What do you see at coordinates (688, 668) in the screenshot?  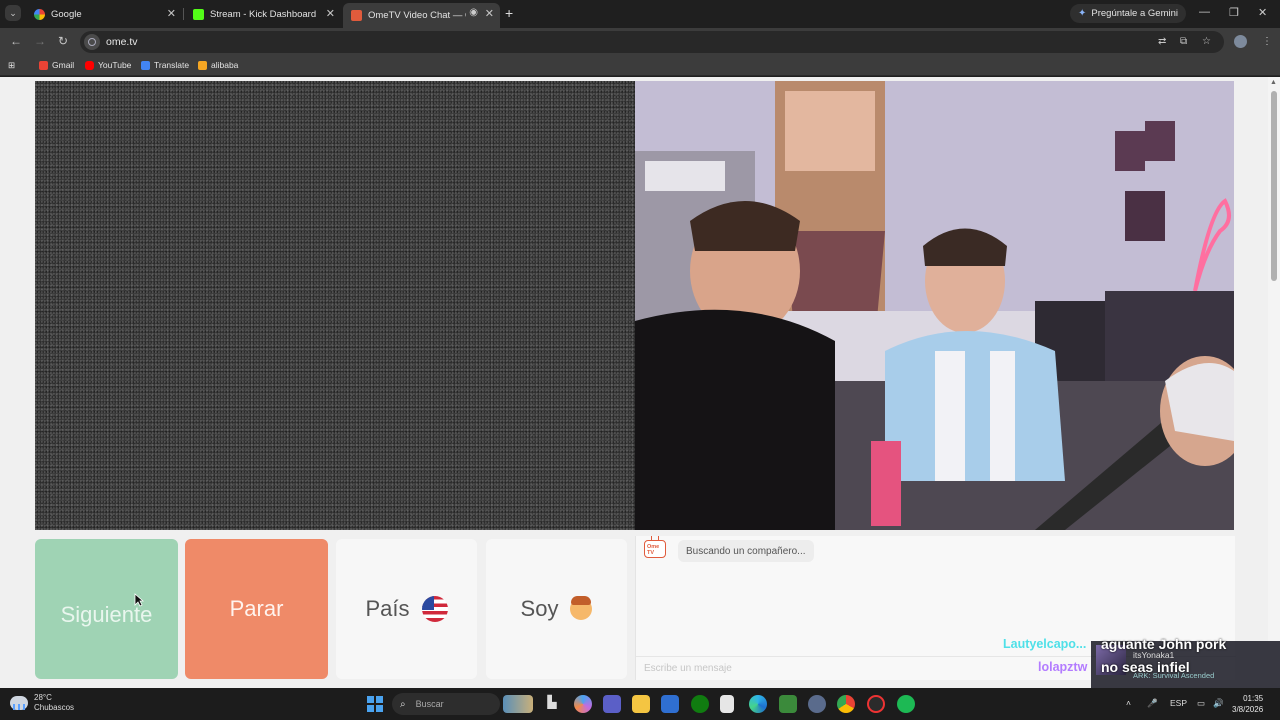 I see `chat-input-placeholder: Escribe un mensaje` at bounding box center [688, 668].